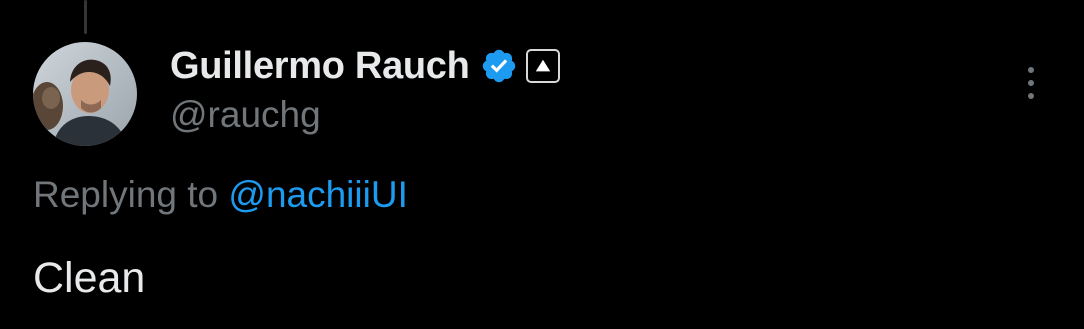 This screenshot has height=329, width=1084. Describe the element at coordinates (317, 194) in the screenshot. I see `reply-mention-link: @nachiiiUI` at that location.